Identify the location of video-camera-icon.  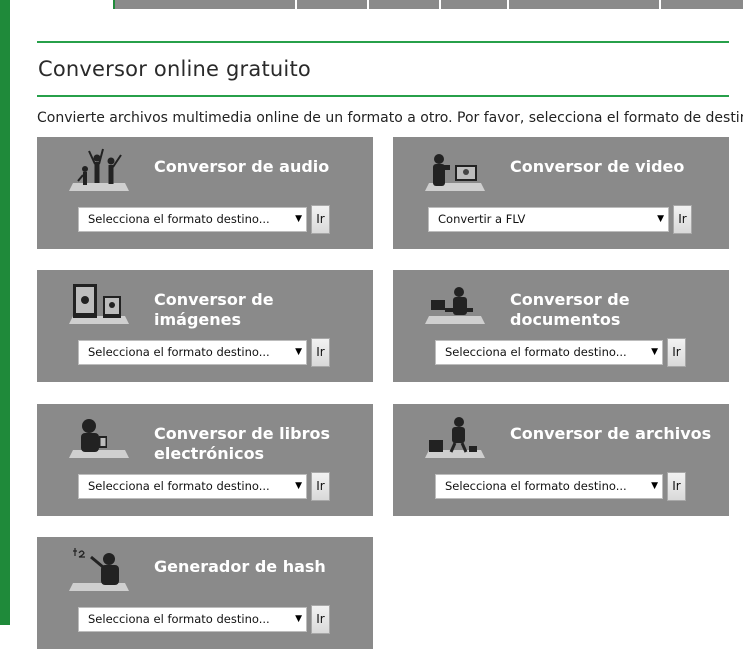
(455, 172).